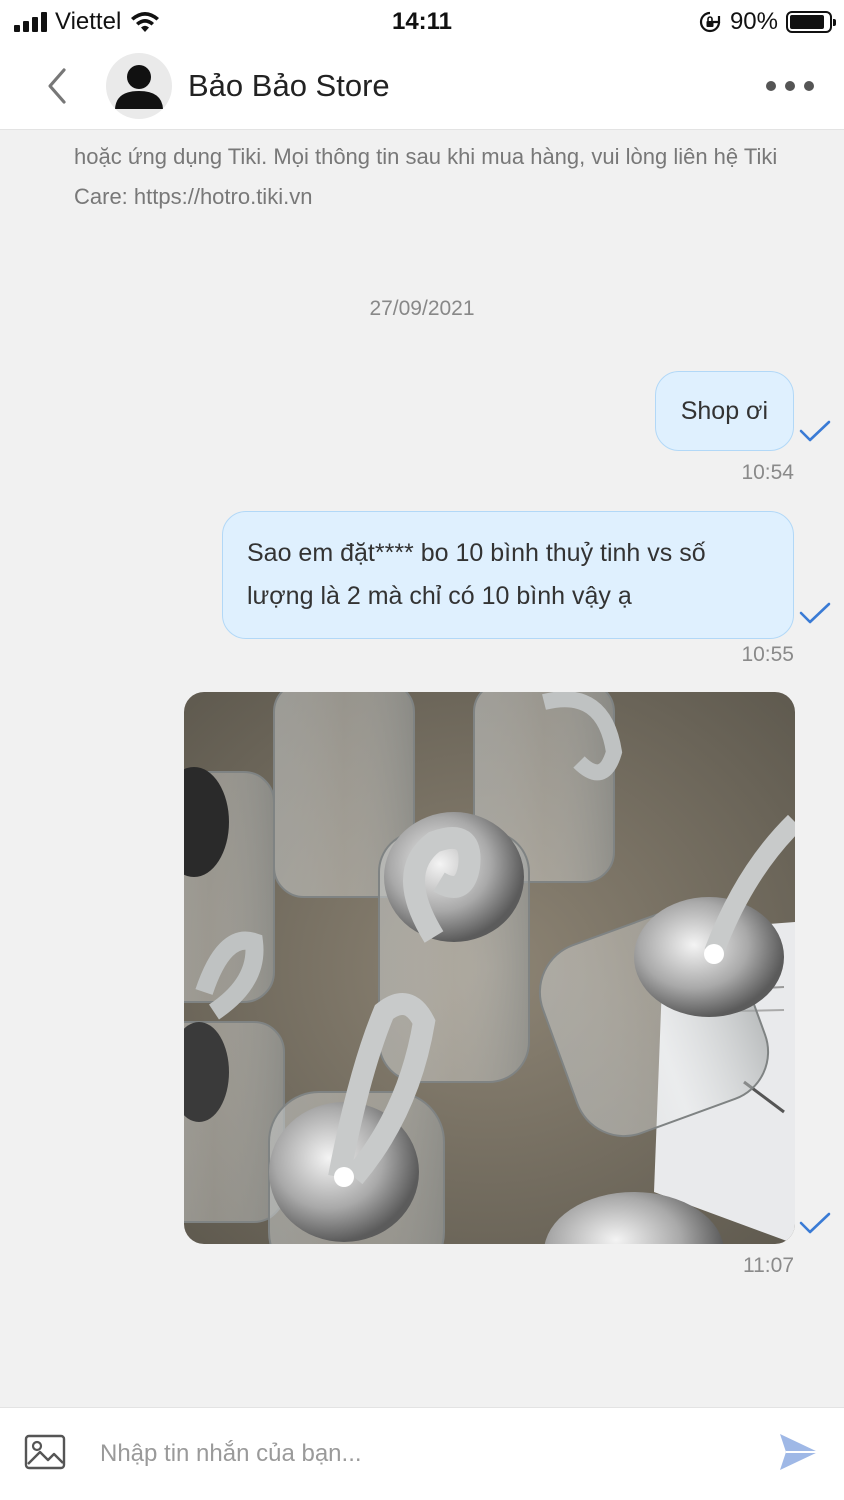 This screenshot has width=844, height=1500. I want to click on more-options-button, so click(790, 86).